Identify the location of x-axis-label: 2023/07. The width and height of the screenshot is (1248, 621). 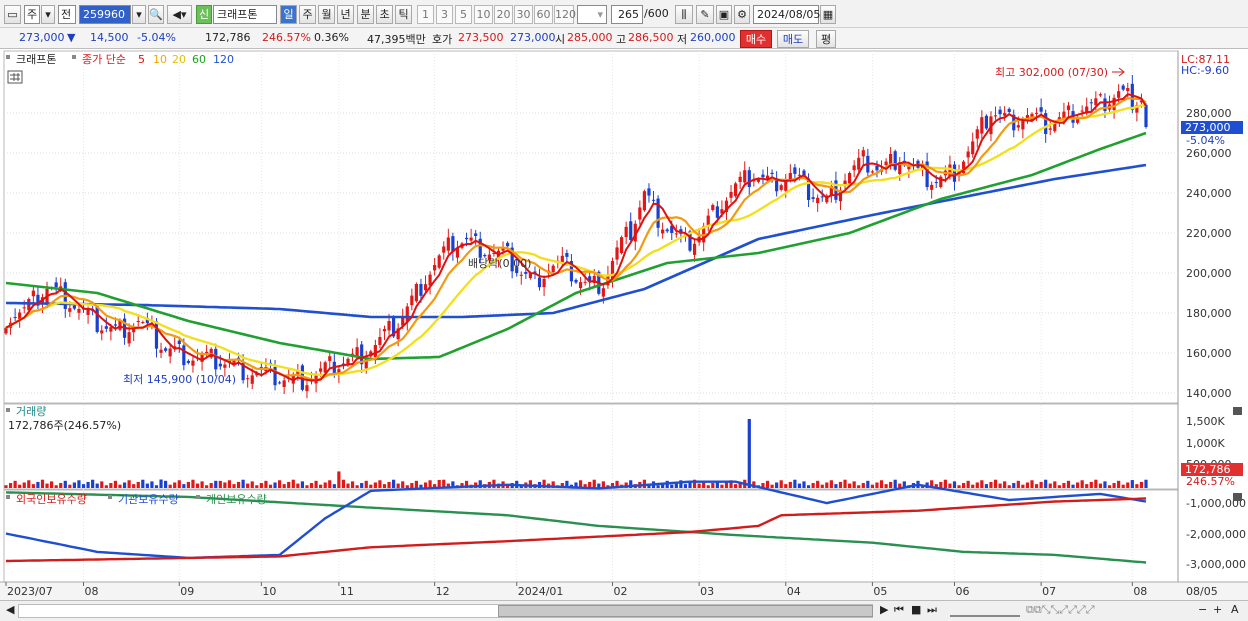
(30, 591).